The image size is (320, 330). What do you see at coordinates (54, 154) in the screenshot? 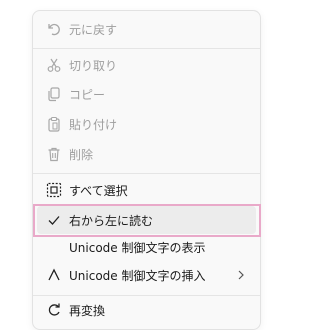
I see `trash-icon` at bounding box center [54, 154].